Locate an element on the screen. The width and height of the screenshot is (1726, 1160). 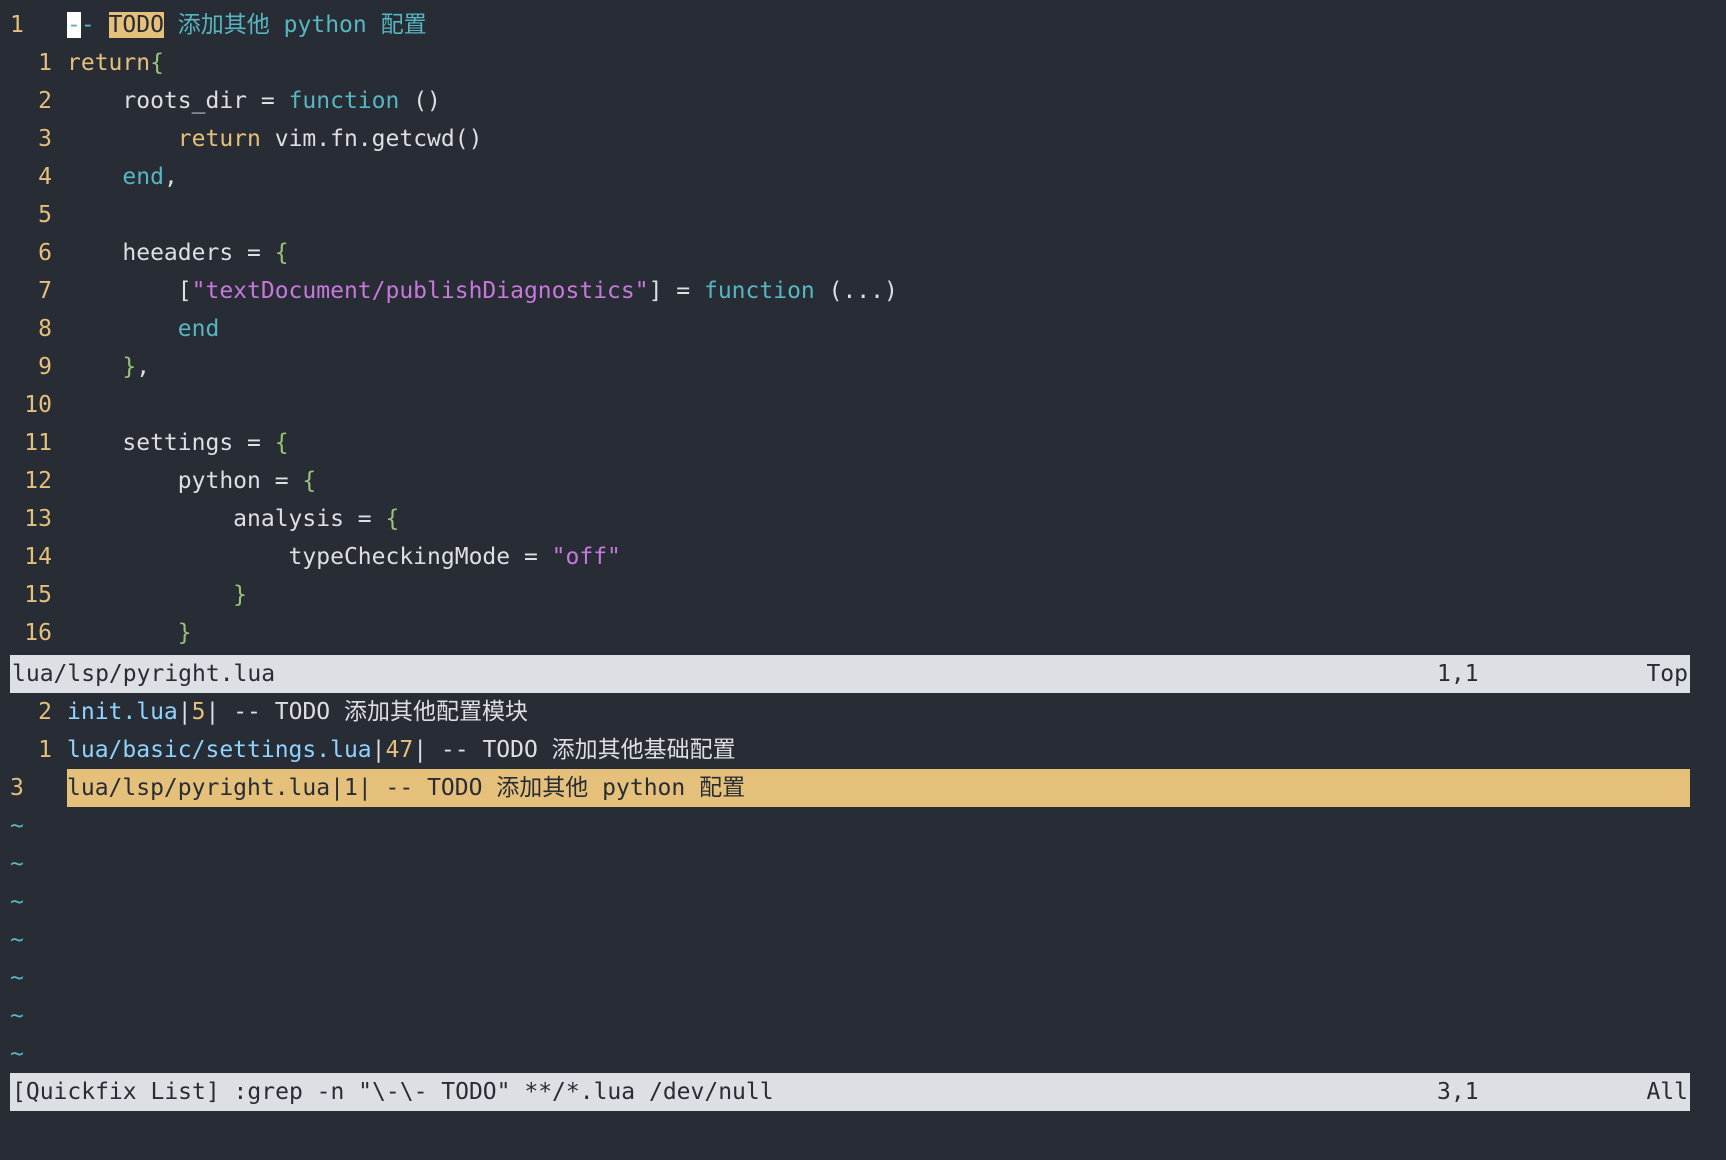
comment-dash: - is located at coordinates (94, 25).